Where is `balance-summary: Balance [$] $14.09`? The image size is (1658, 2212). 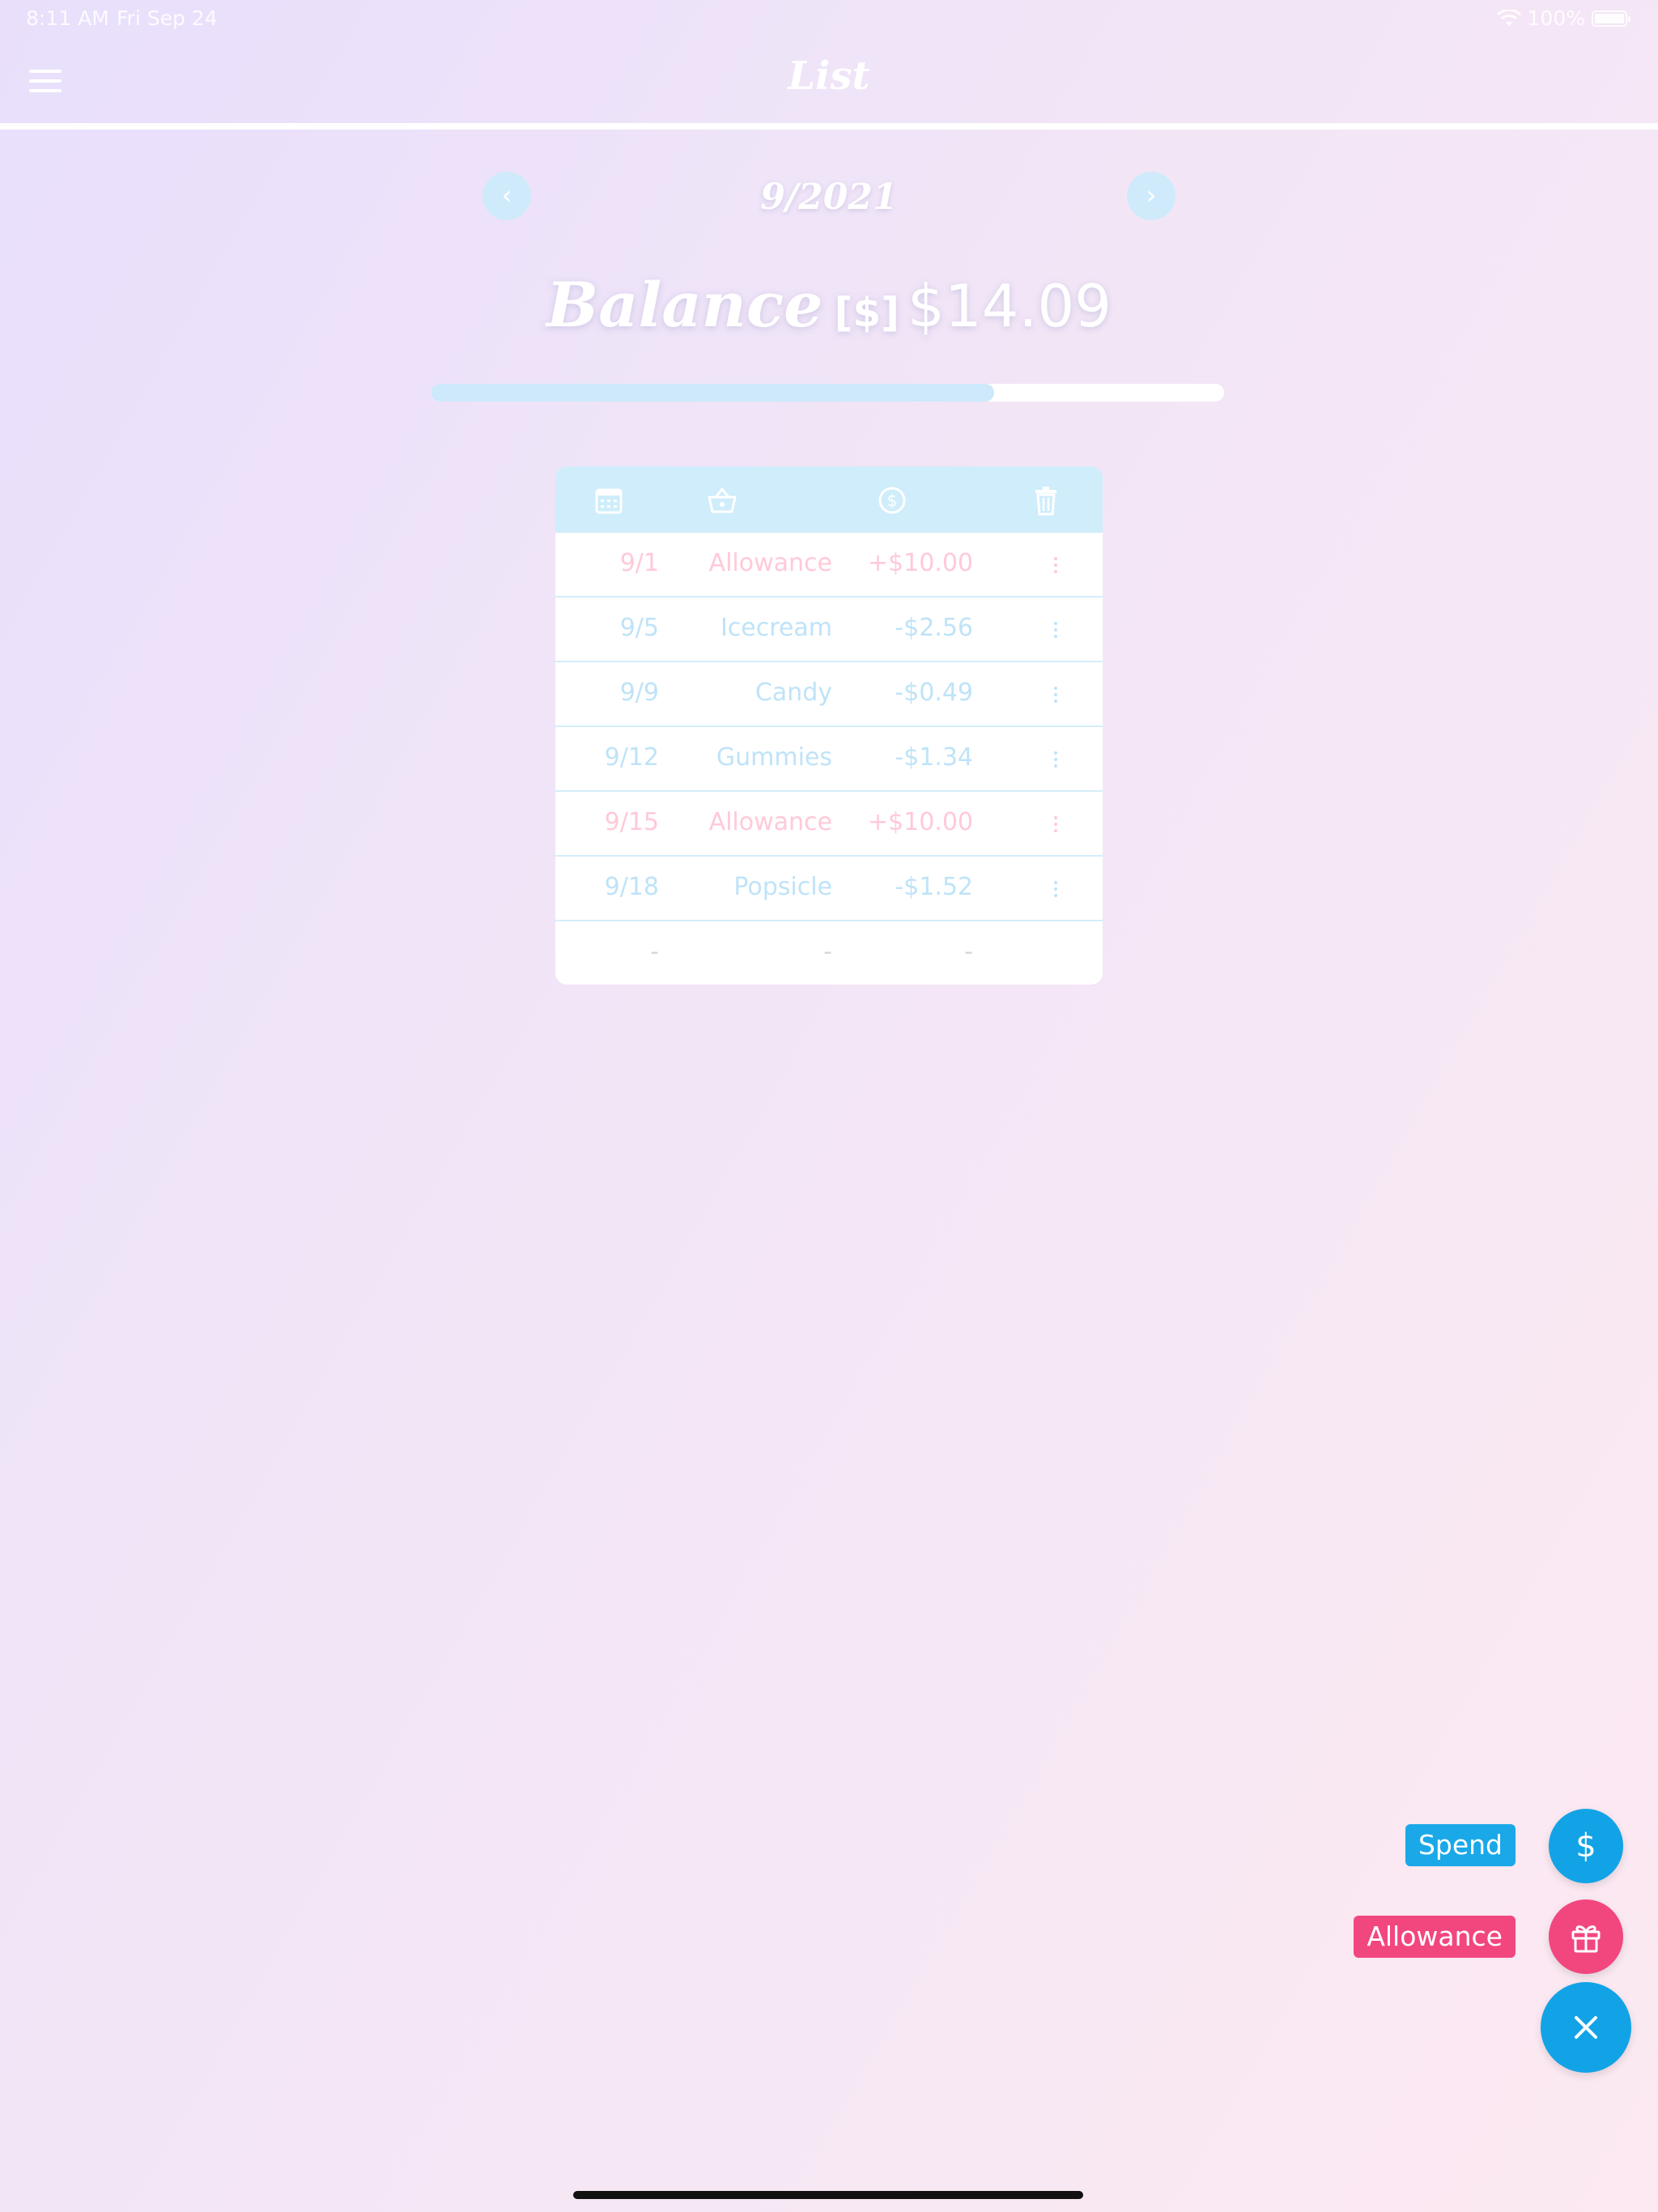 balance-summary: Balance [$] $14.09 is located at coordinates (829, 305).